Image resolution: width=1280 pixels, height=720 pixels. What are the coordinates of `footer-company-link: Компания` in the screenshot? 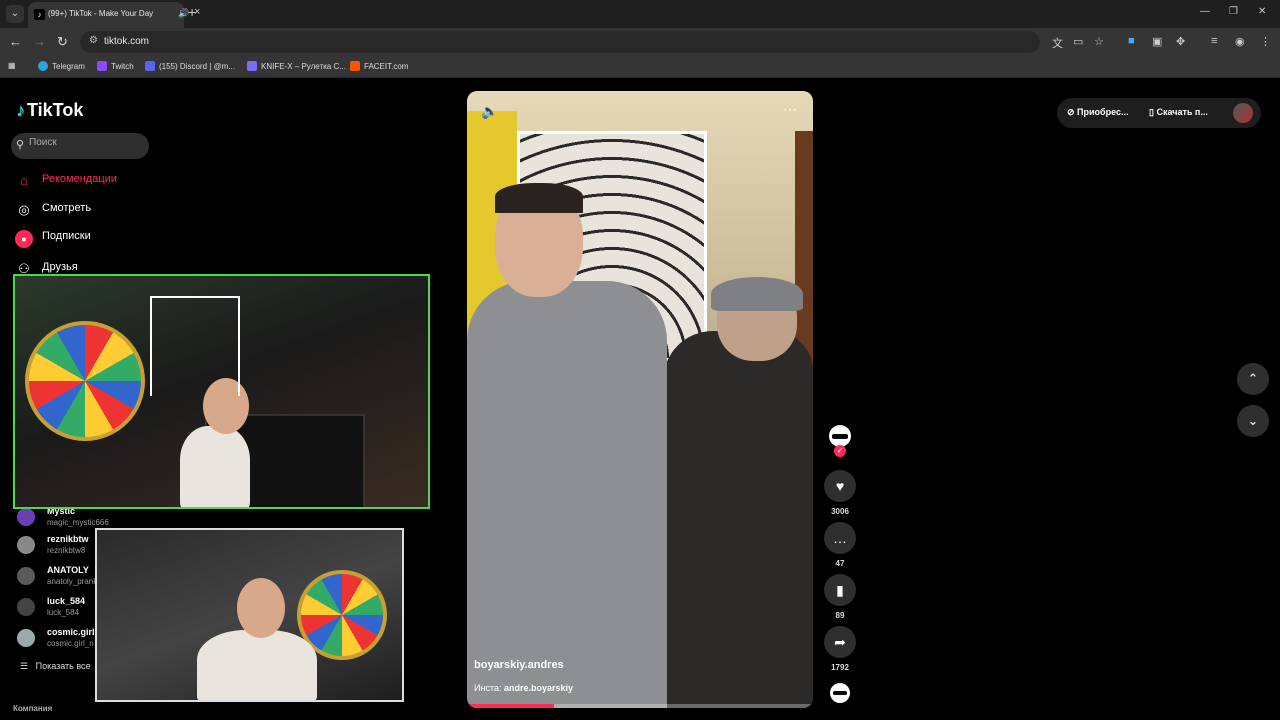 It's located at (32, 708).